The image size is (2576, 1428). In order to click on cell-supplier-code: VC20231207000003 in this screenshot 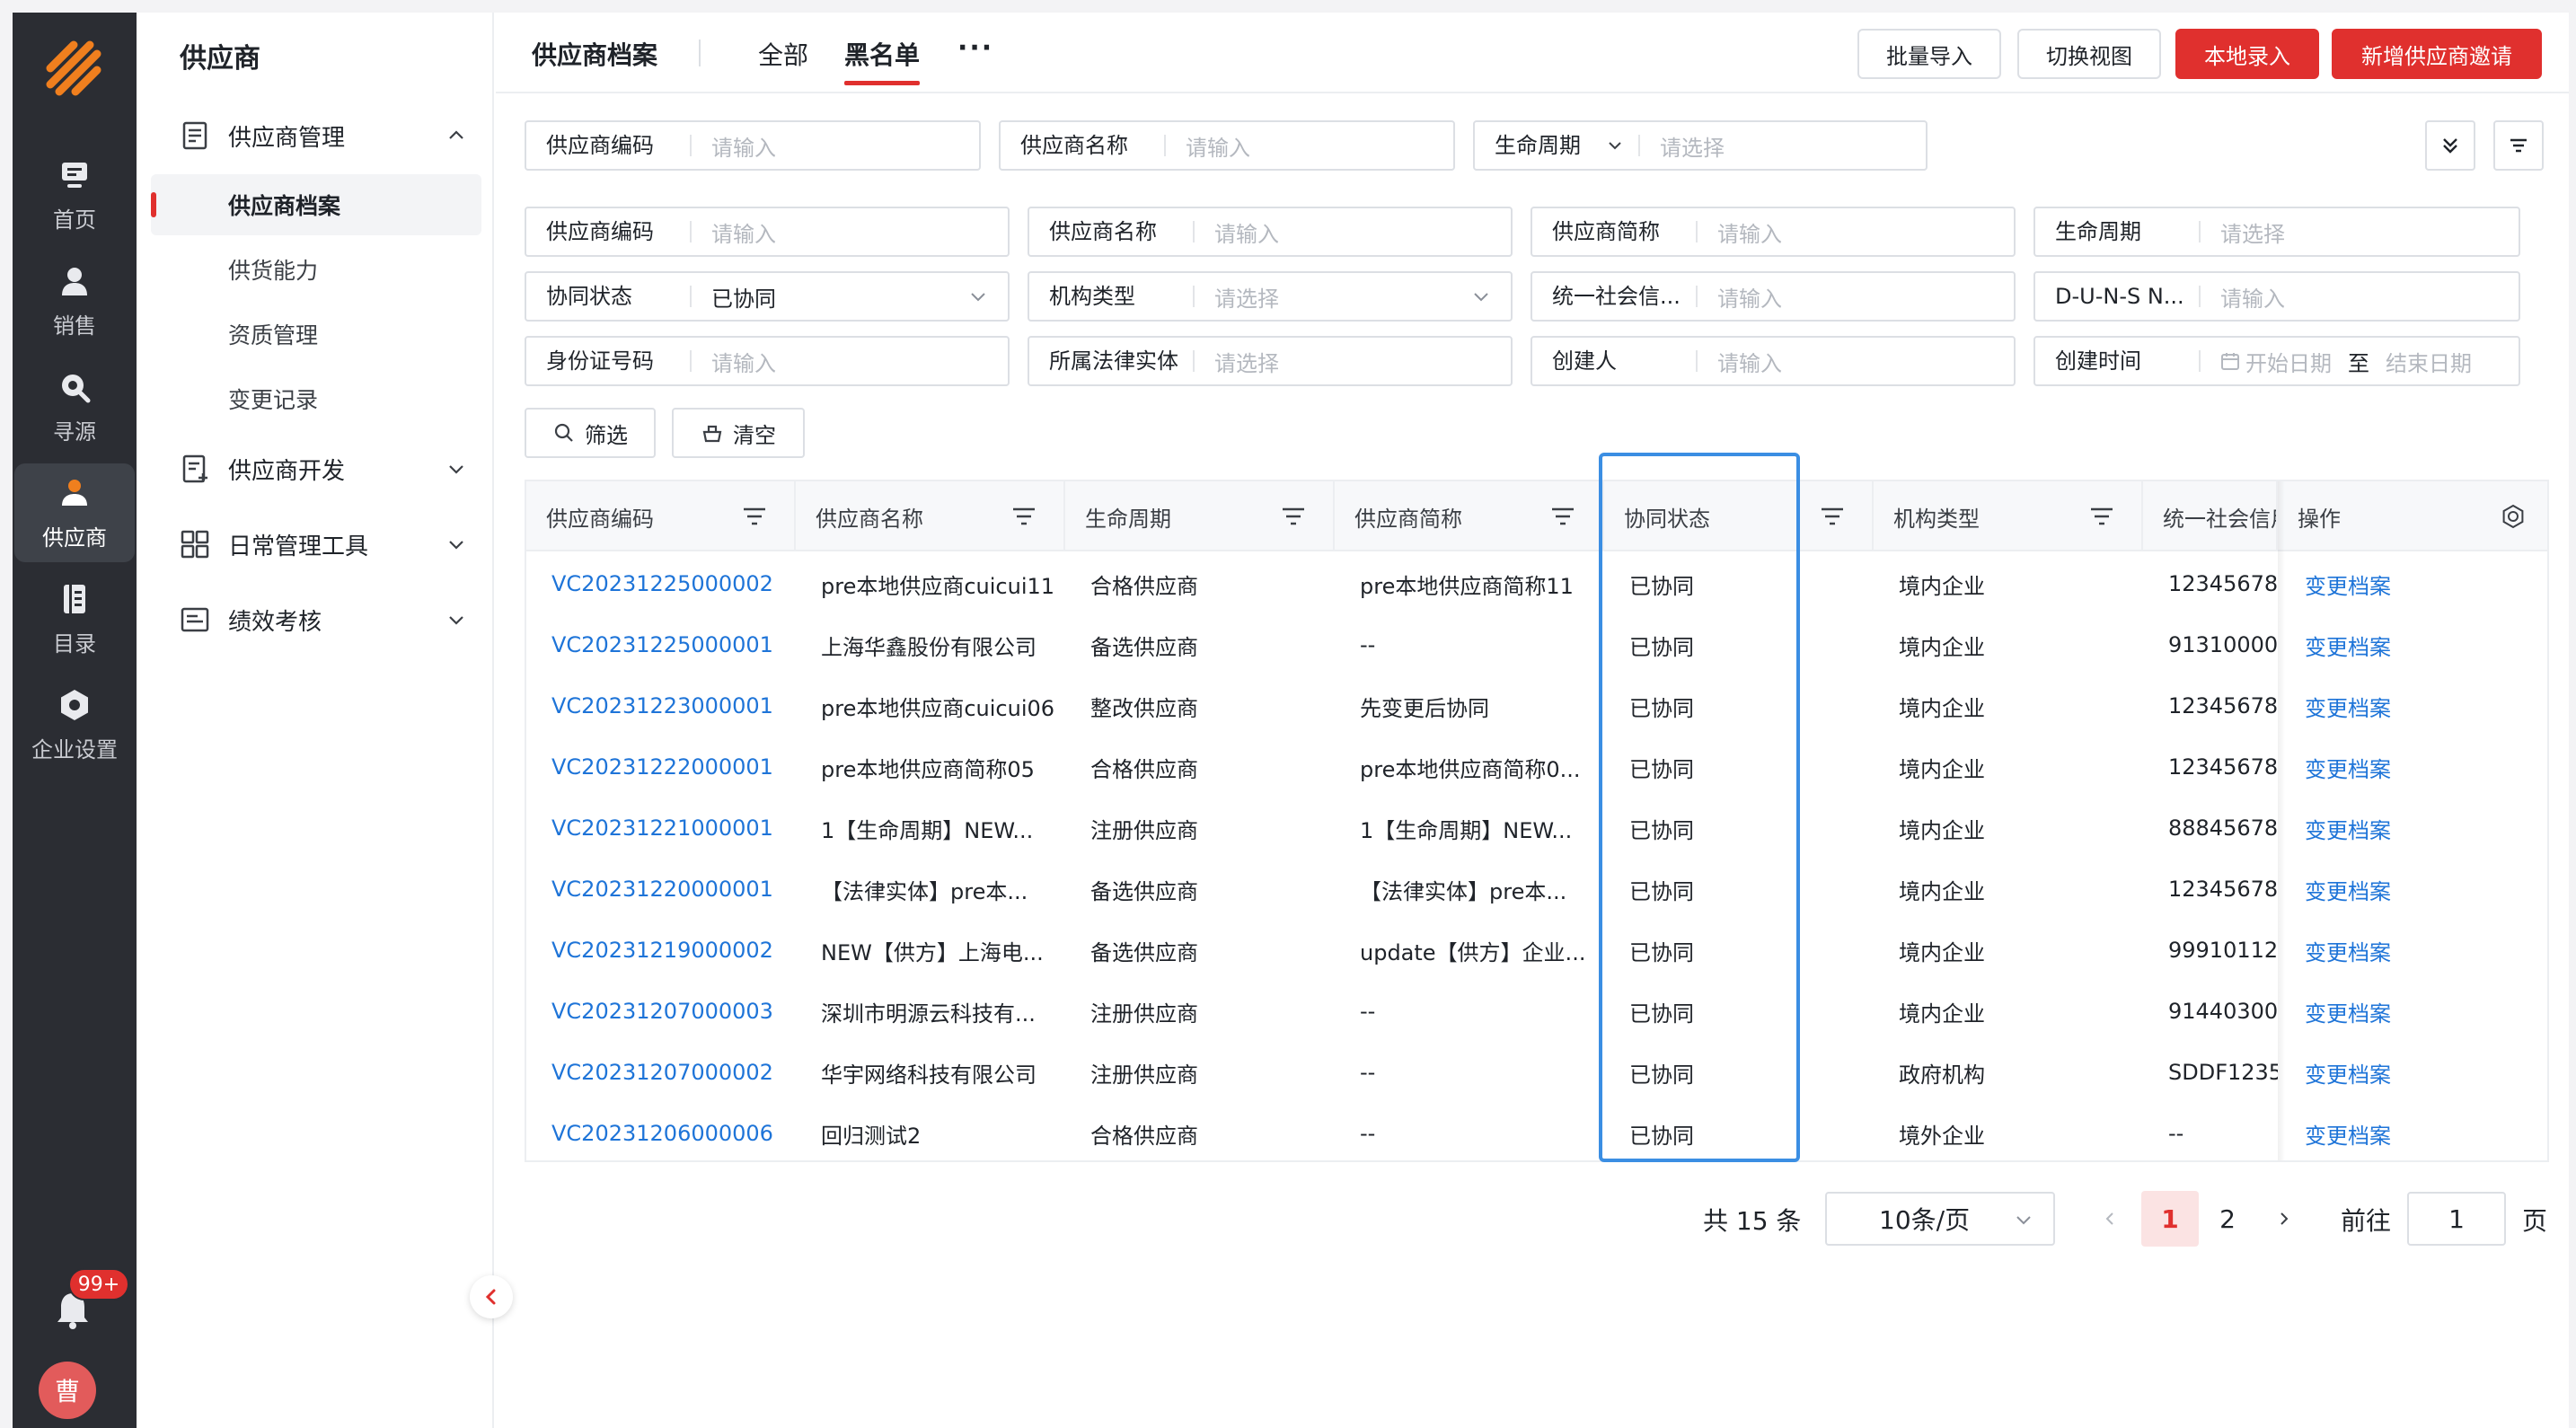, I will do `click(661, 1011)`.